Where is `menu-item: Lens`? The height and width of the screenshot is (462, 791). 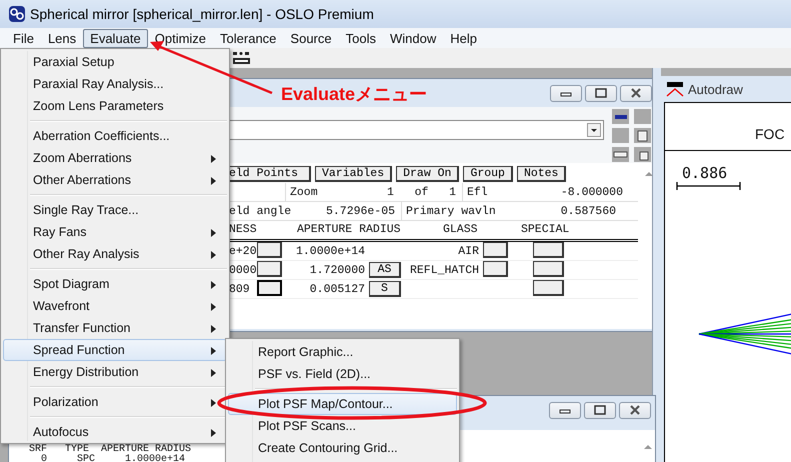 menu-item: Lens is located at coordinates (62, 38).